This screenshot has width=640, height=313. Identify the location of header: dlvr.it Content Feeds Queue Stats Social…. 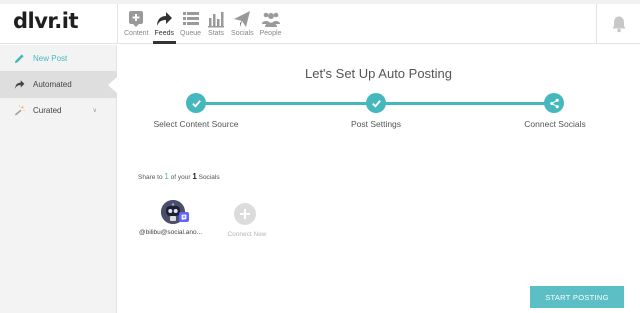
(320, 24).